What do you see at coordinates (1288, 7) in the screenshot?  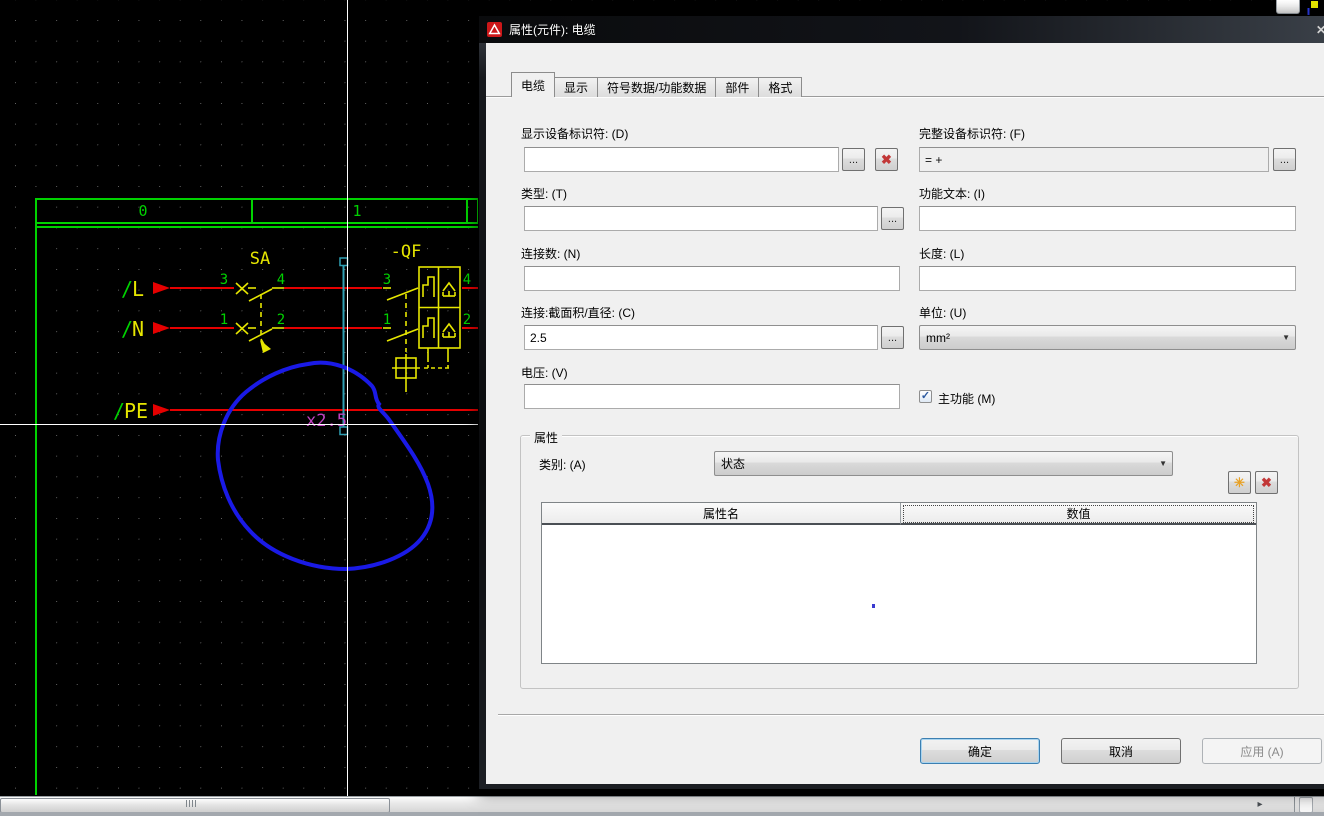 I see `window-control-fragment` at bounding box center [1288, 7].